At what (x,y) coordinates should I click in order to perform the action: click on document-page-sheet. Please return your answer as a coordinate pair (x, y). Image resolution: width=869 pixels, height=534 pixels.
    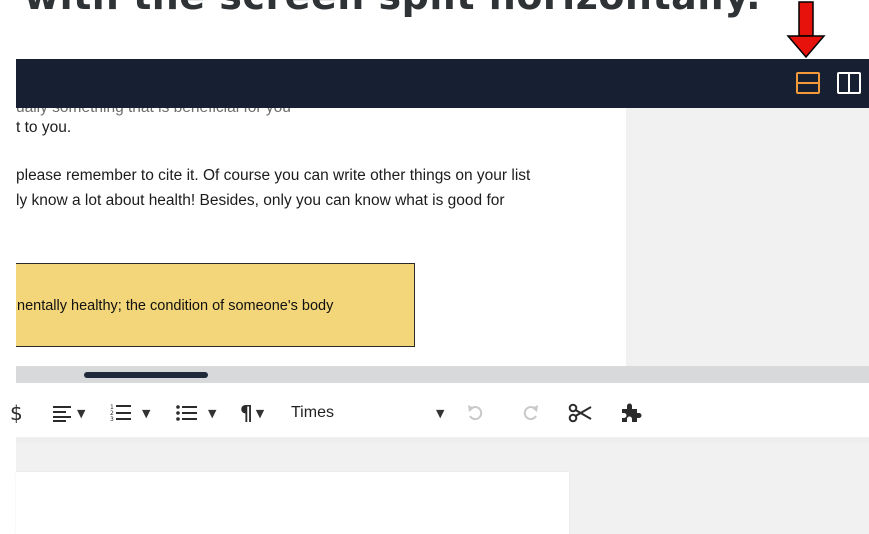
    Looking at the image, I should click on (292, 503).